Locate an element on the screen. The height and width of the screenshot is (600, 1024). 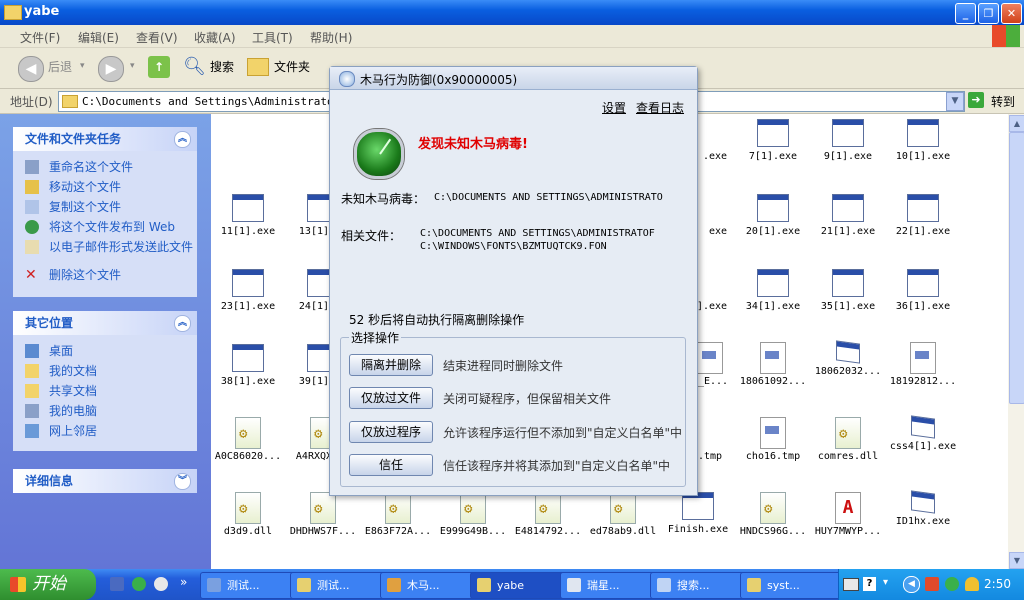
file-item: 22[1].exe is located at coordinates (923, 215).